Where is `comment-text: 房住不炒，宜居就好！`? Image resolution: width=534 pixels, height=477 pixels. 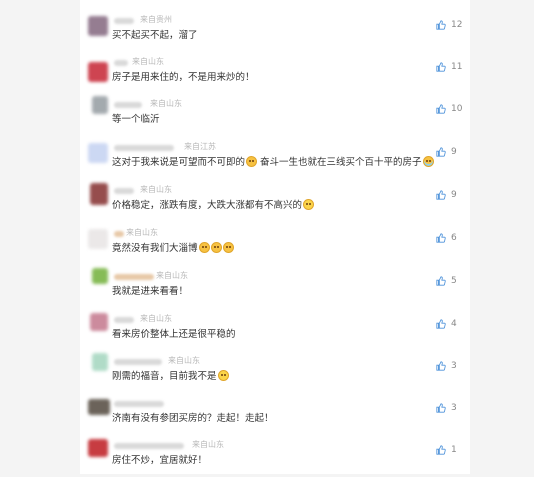 comment-text: 房住不炒，宜居就好！ is located at coordinates (160, 460).